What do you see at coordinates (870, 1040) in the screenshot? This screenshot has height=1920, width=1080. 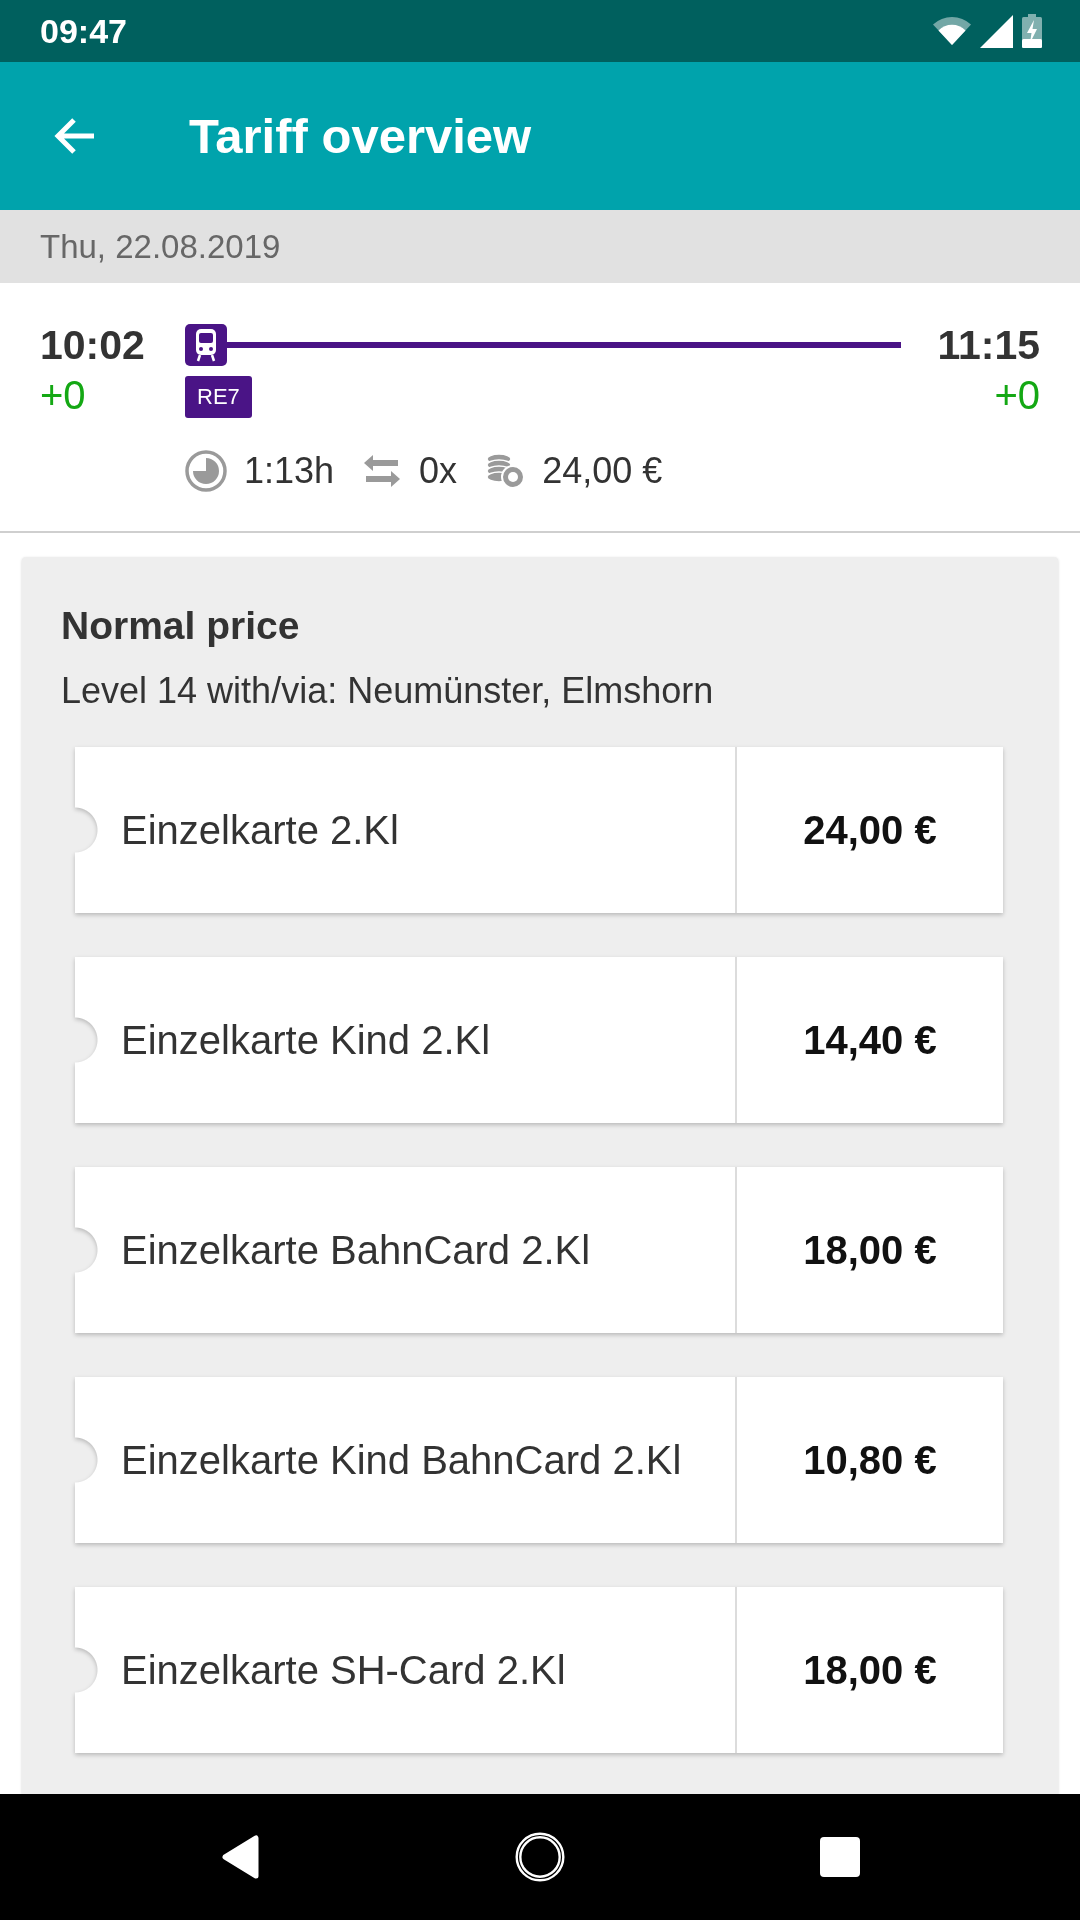 I see `ticket-price: 14,40 €` at bounding box center [870, 1040].